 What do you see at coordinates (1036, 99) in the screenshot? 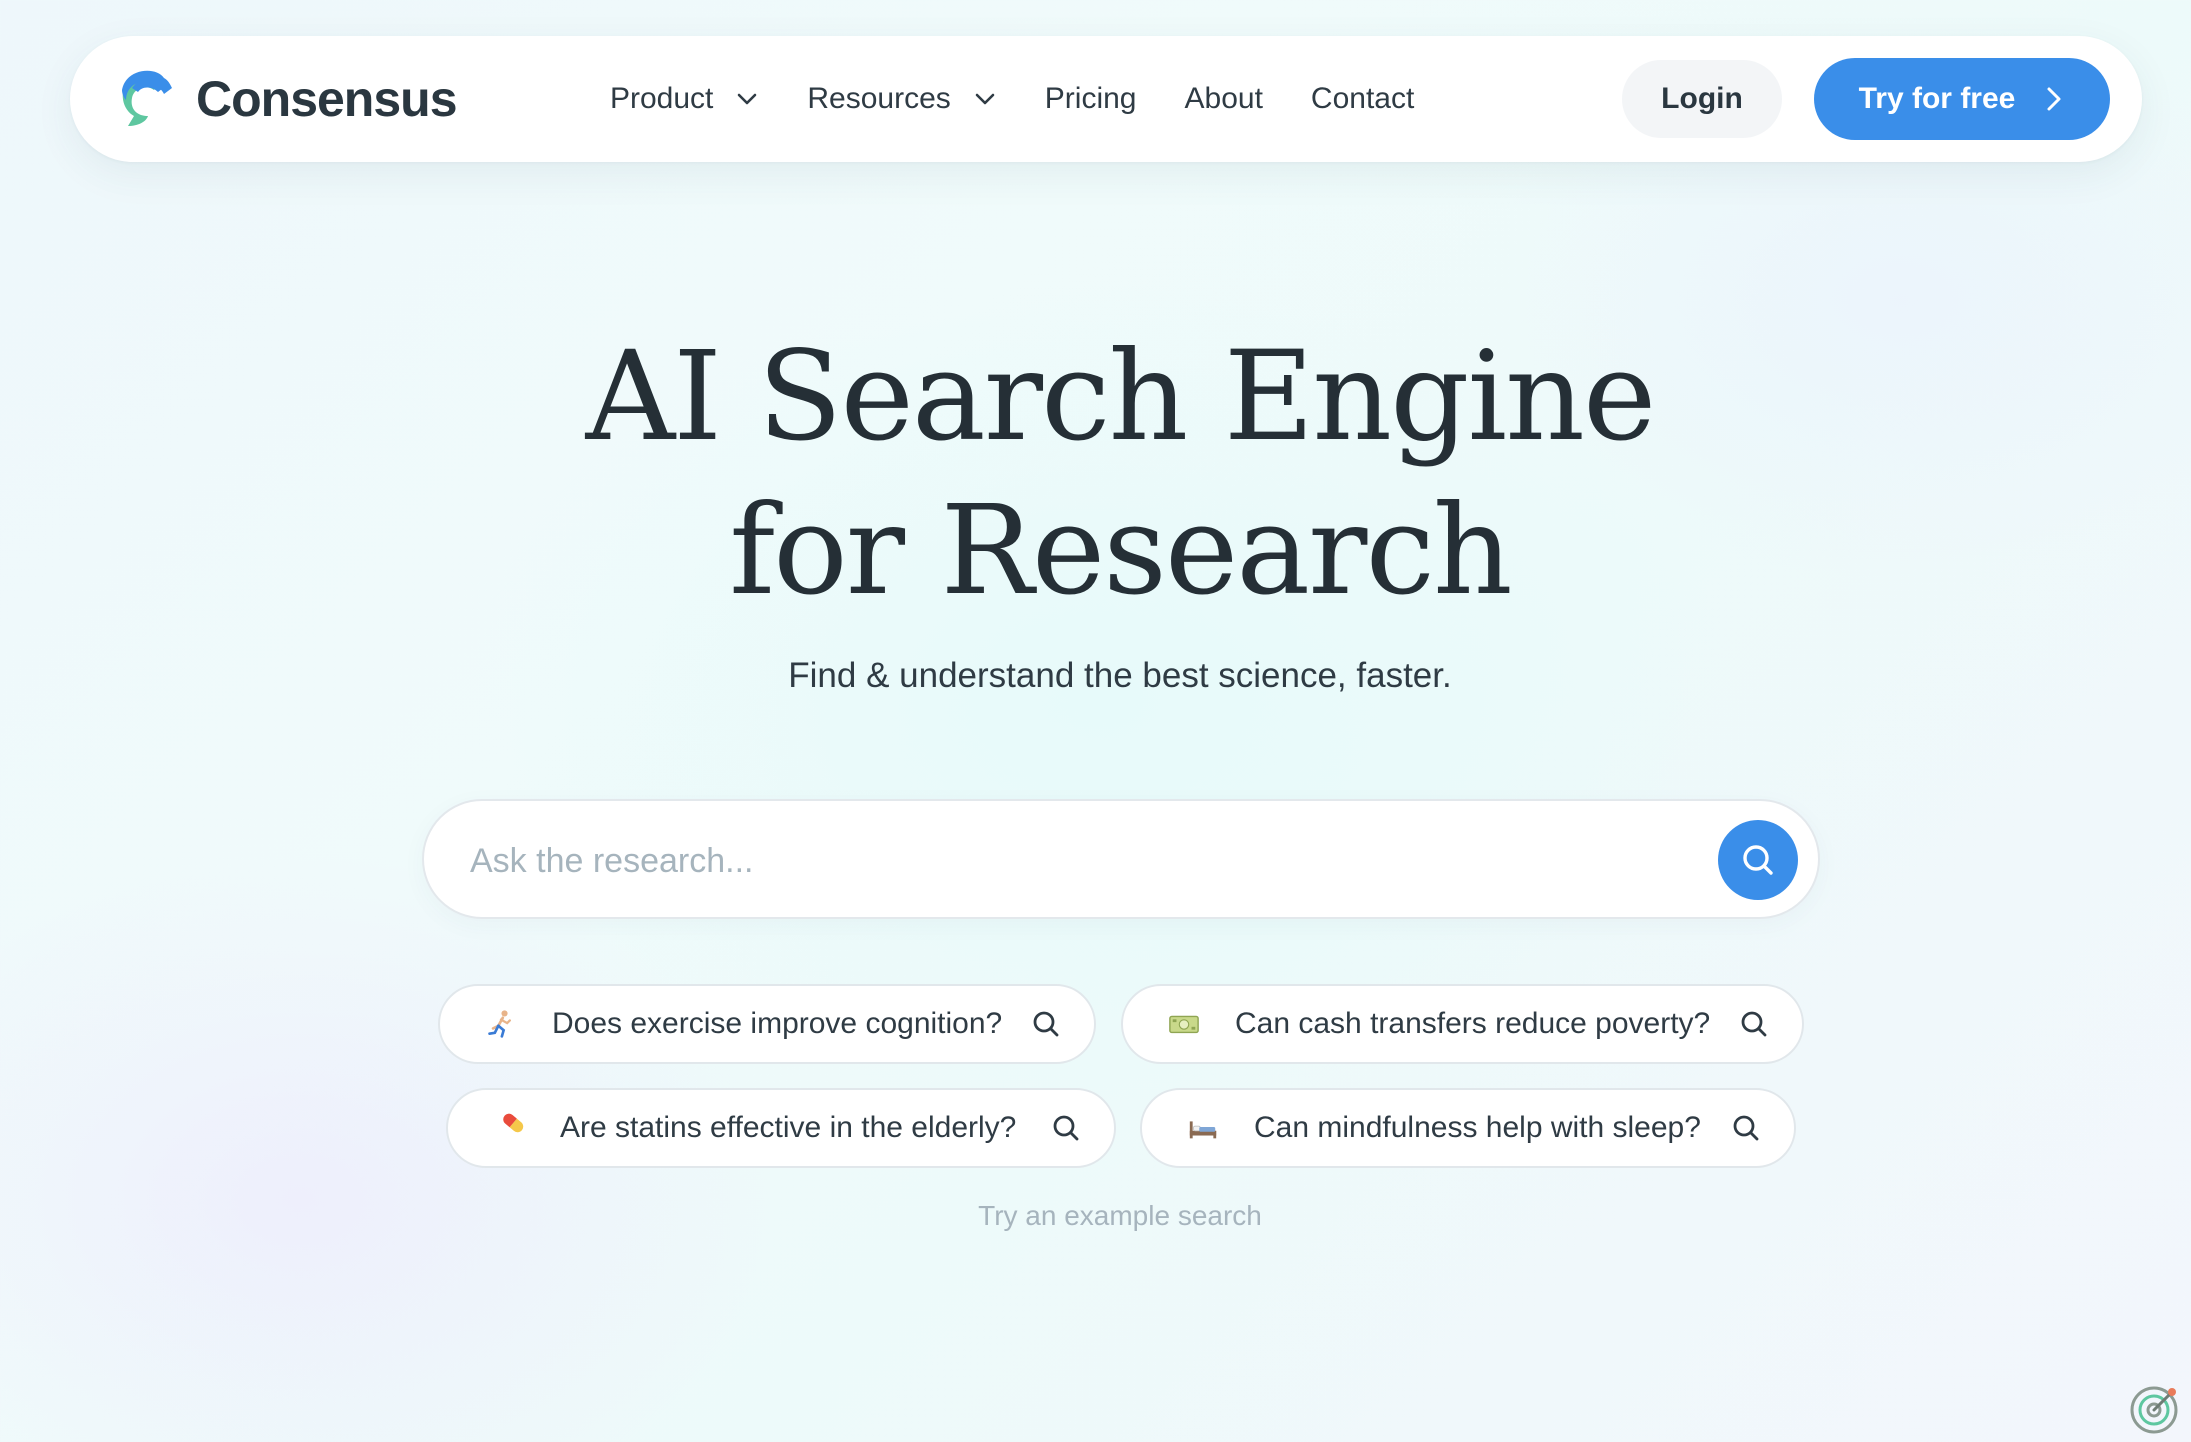
I see `main-nav: Product Resources Pricing About Contact` at bounding box center [1036, 99].